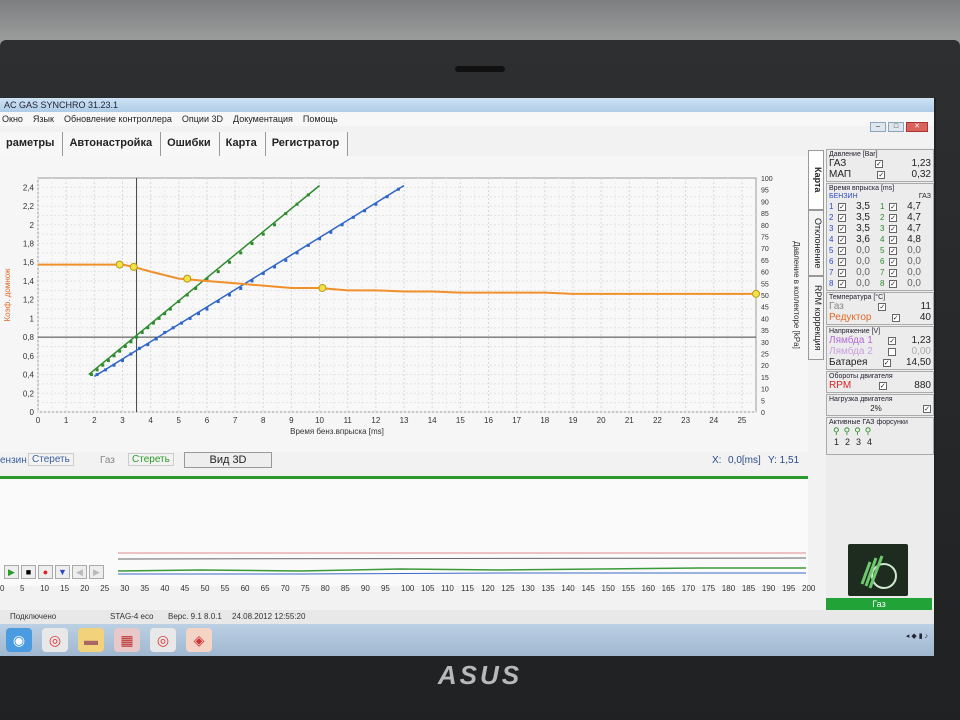  What do you see at coordinates (601, 420) in the screenshot?
I see `x-tick-label: 20` at bounding box center [601, 420].